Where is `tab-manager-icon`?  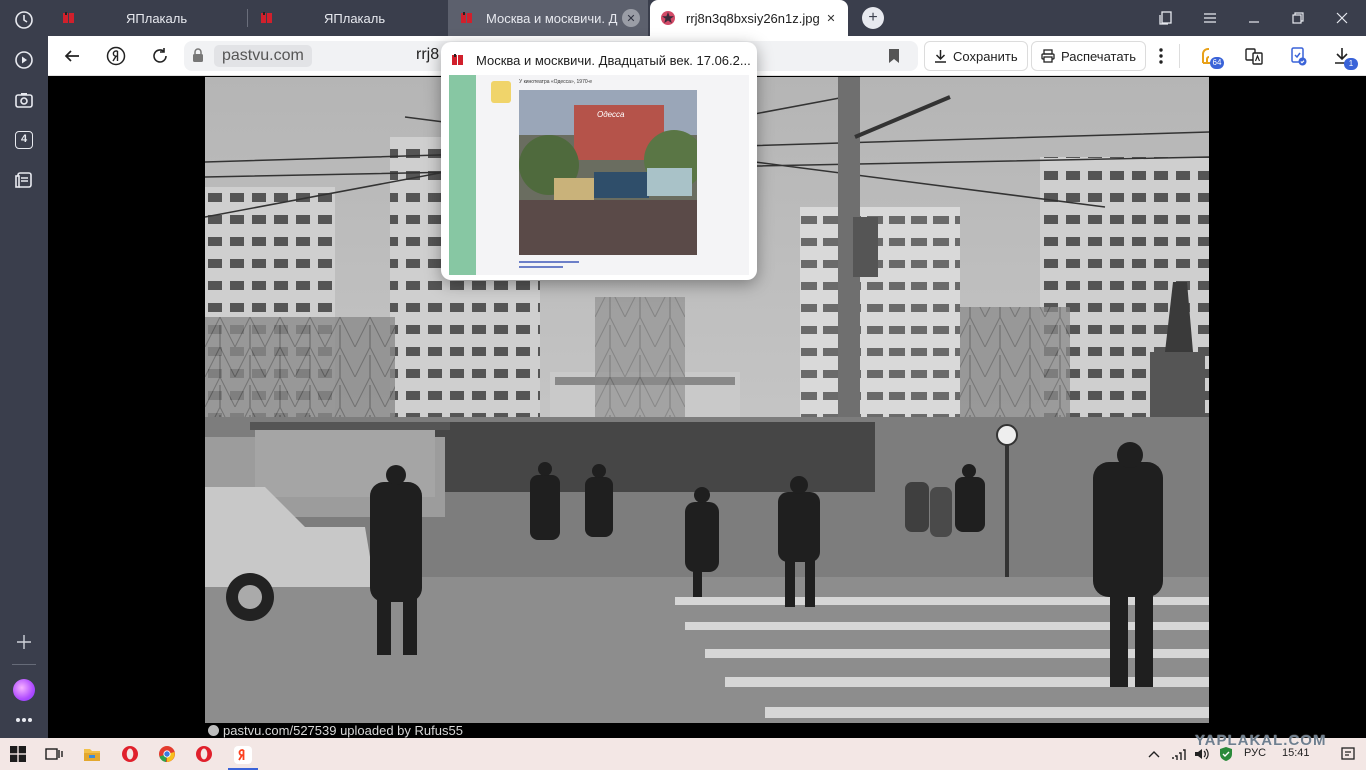 tab-manager-icon is located at coordinates (1166, 18).